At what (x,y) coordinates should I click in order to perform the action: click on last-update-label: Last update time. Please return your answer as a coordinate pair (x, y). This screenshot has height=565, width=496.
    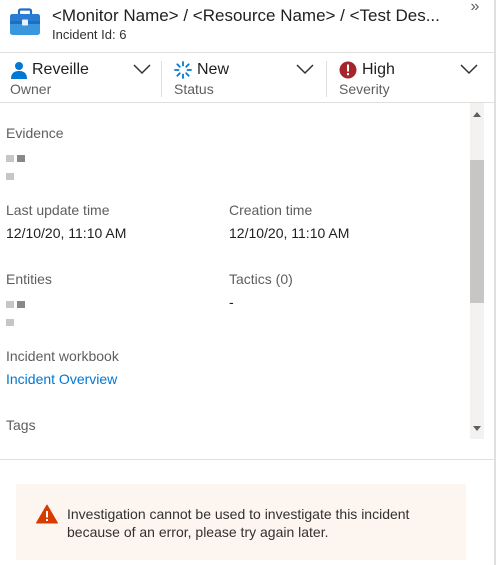
    Looking at the image, I should click on (58, 210).